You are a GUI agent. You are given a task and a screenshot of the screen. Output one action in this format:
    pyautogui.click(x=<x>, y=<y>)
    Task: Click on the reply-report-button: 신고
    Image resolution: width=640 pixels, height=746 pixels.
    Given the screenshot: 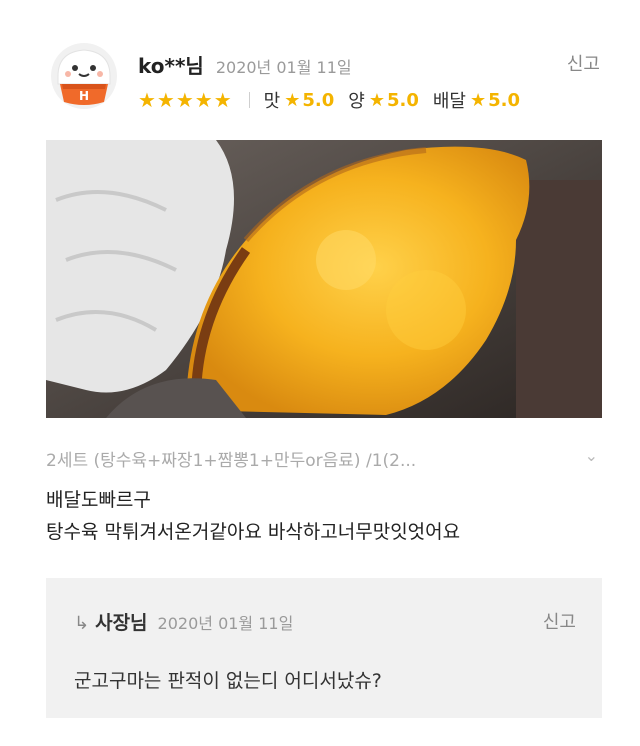 What is the action you would take?
    pyautogui.click(x=559, y=621)
    